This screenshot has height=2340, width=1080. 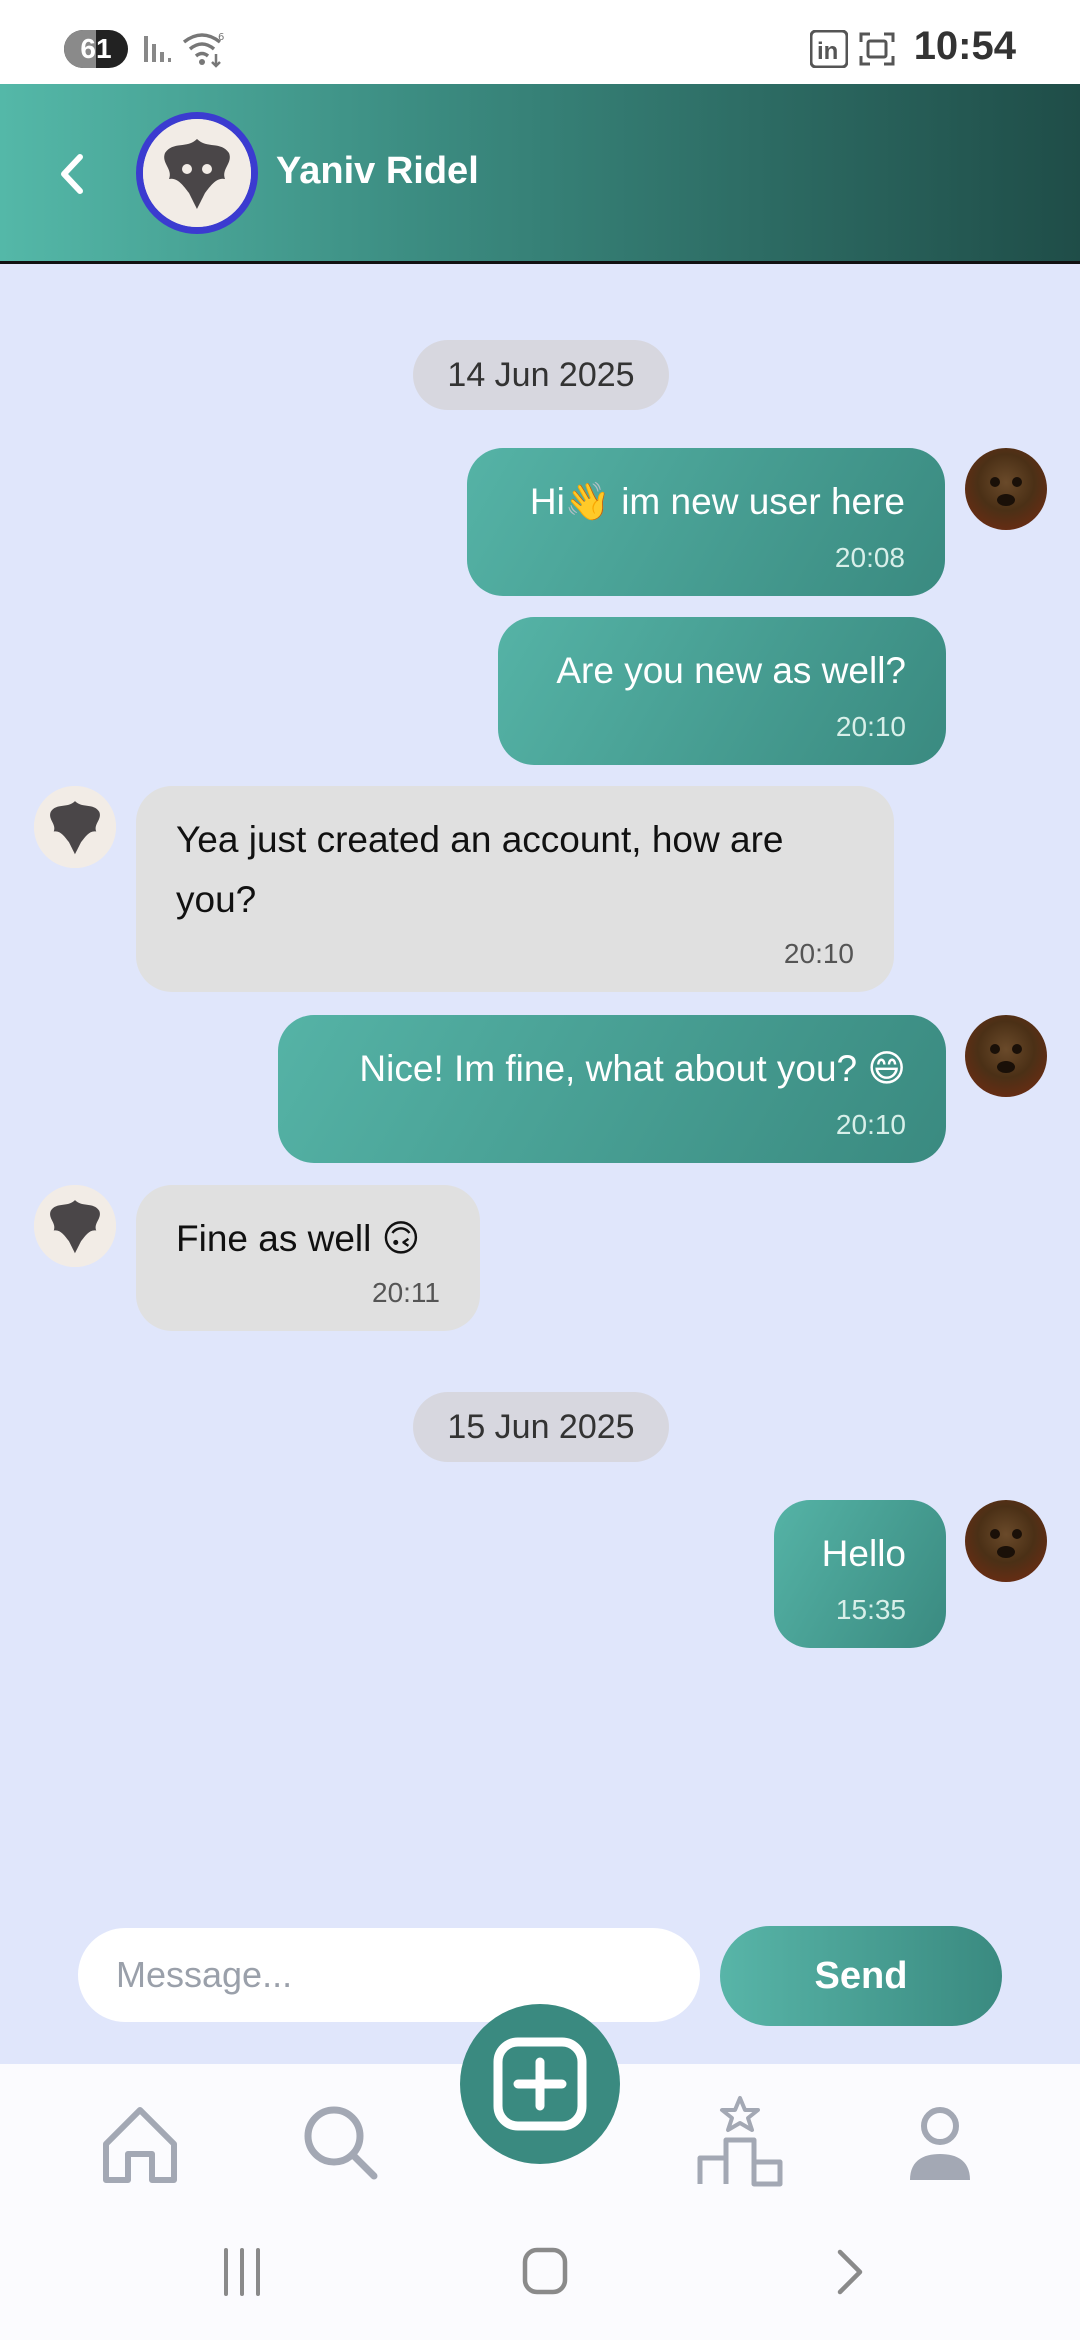 What do you see at coordinates (964, 46) in the screenshot?
I see `status-time: 10:54` at bounding box center [964, 46].